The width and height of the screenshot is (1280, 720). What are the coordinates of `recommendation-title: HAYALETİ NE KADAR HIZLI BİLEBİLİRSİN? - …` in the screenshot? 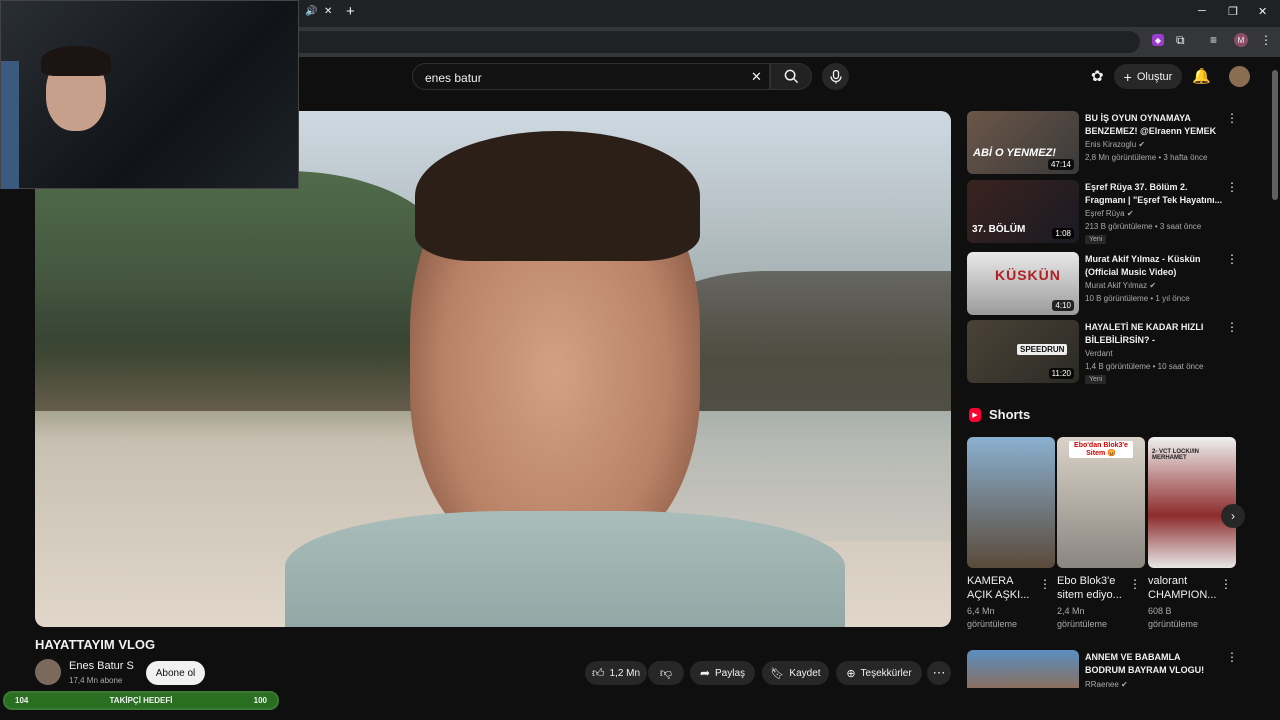 It's located at (1144, 333).